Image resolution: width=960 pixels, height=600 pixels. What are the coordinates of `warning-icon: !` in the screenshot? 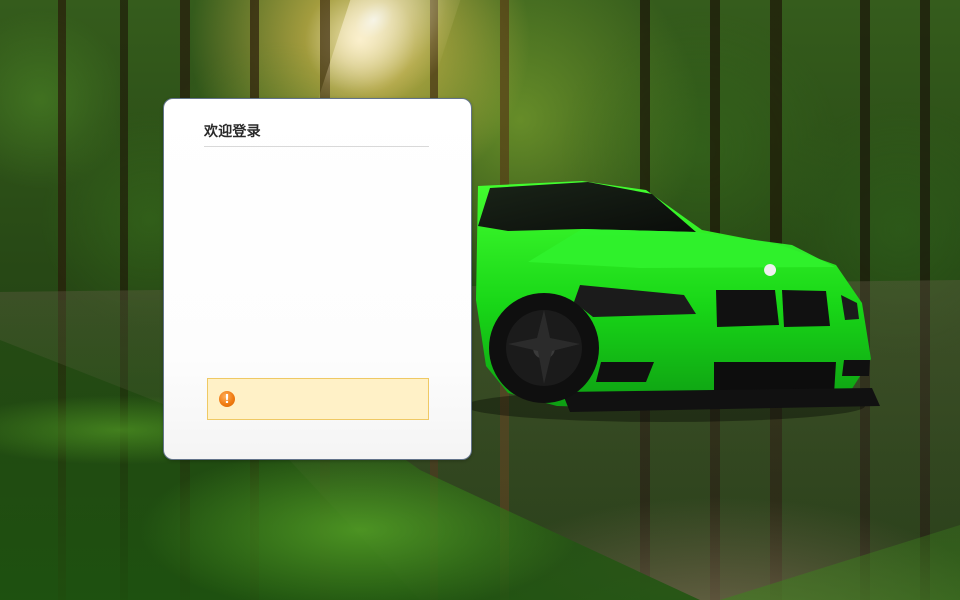 It's located at (227, 399).